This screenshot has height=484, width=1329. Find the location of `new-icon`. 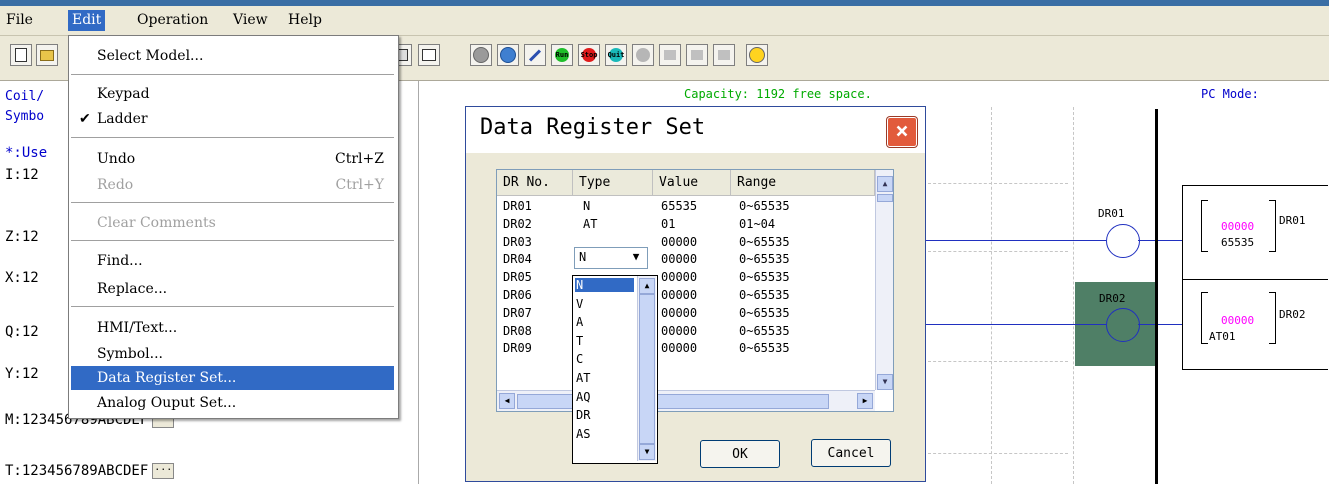

new-icon is located at coordinates (21, 55).